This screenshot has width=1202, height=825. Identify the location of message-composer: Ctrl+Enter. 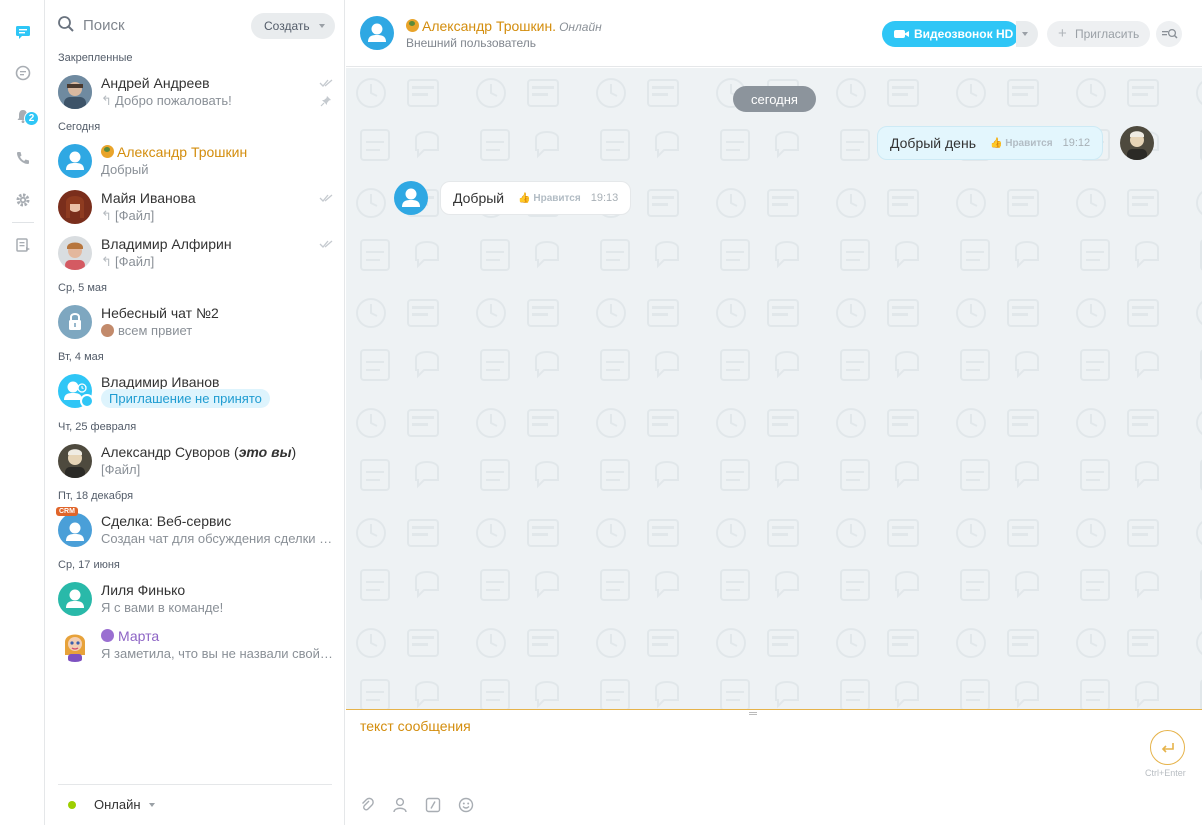
(774, 767).